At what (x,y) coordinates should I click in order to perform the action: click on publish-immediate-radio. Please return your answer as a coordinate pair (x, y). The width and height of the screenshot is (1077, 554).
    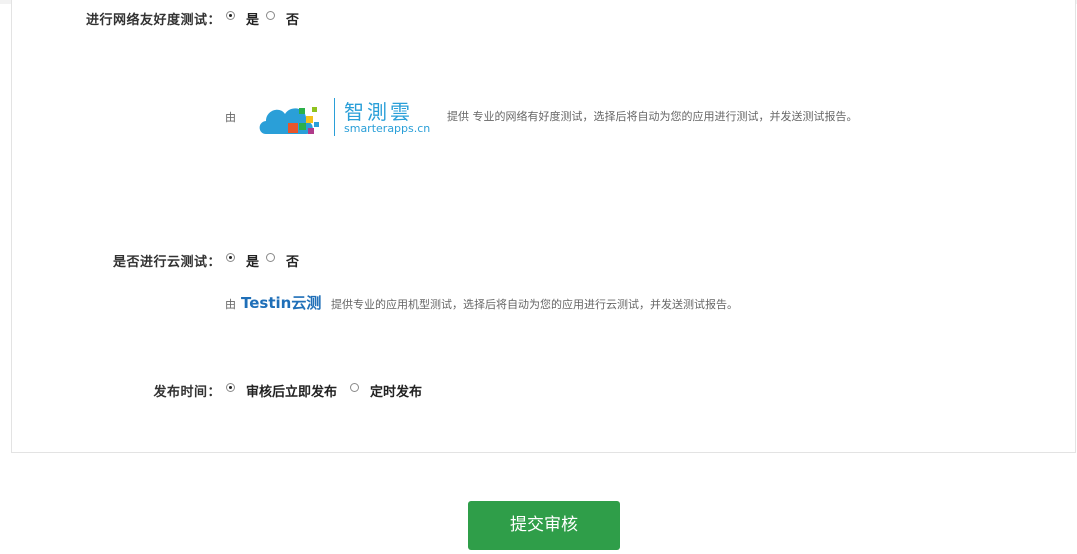
    Looking at the image, I should click on (230, 387).